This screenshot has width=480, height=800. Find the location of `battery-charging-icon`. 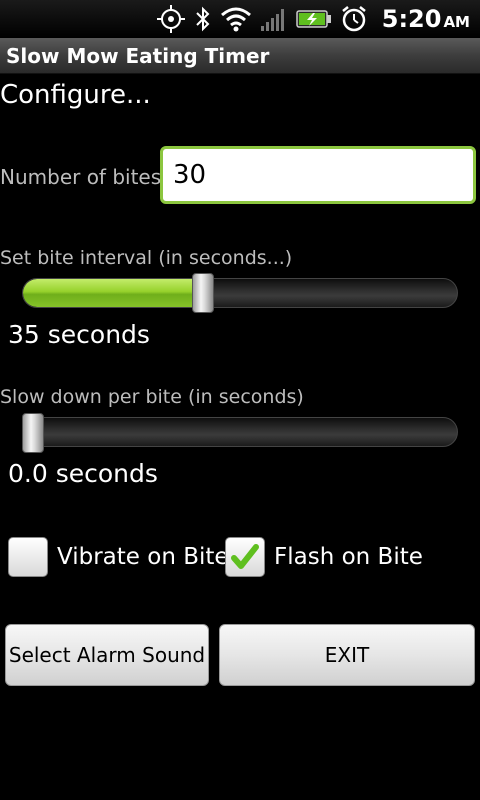

battery-charging-icon is located at coordinates (314, 19).